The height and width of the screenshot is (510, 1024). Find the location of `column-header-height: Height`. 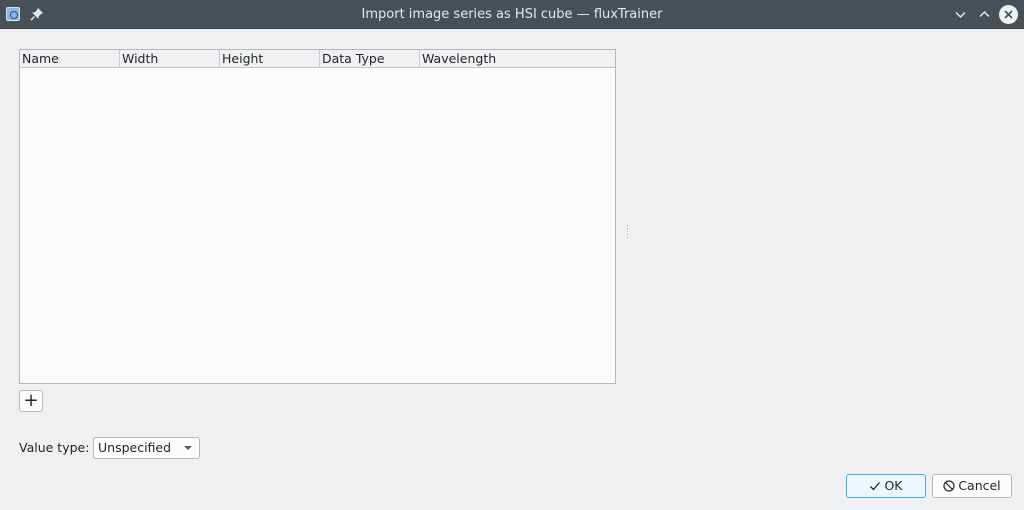

column-header-height: Height is located at coordinates (270, 59).